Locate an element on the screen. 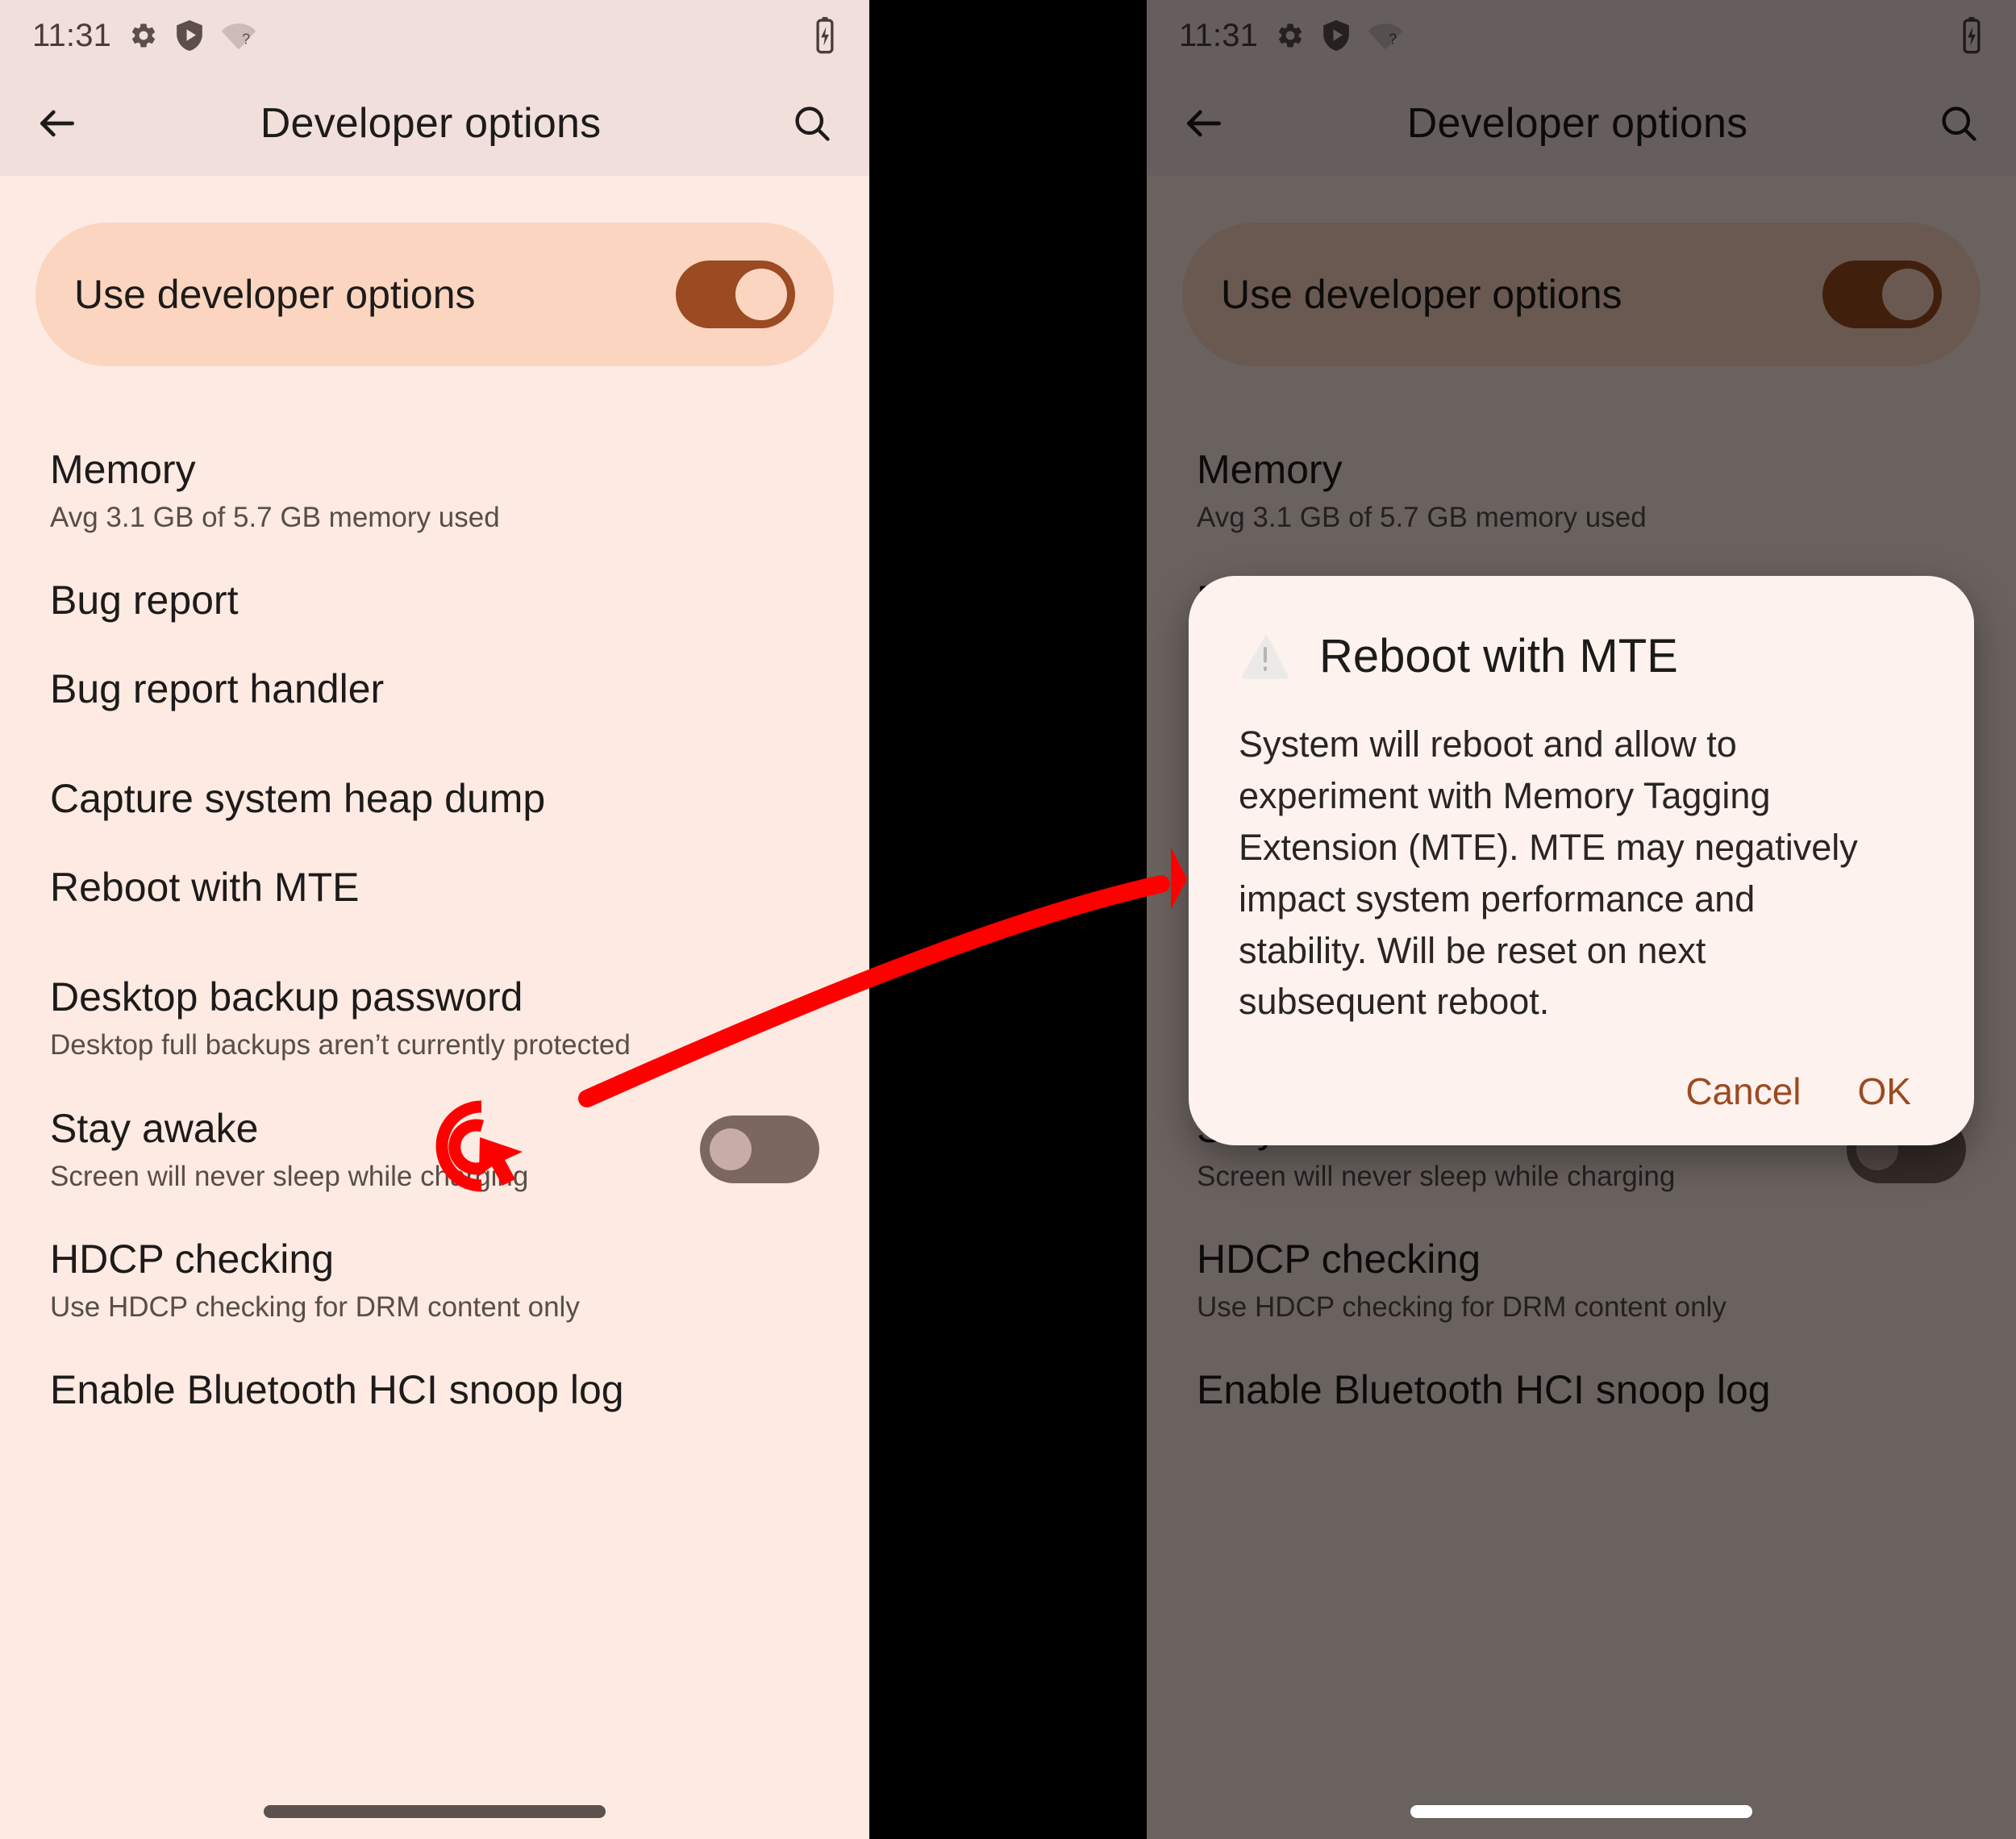  app-bar: Developer options is located at coordinates (434, 123).